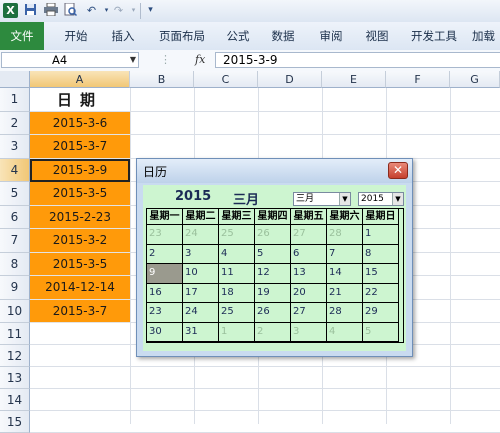 The height and width of the screenshot is (433, 500). Describe the element at coordinates (381, 254) in the screenshot. I see `day-cell: 8` at that location.